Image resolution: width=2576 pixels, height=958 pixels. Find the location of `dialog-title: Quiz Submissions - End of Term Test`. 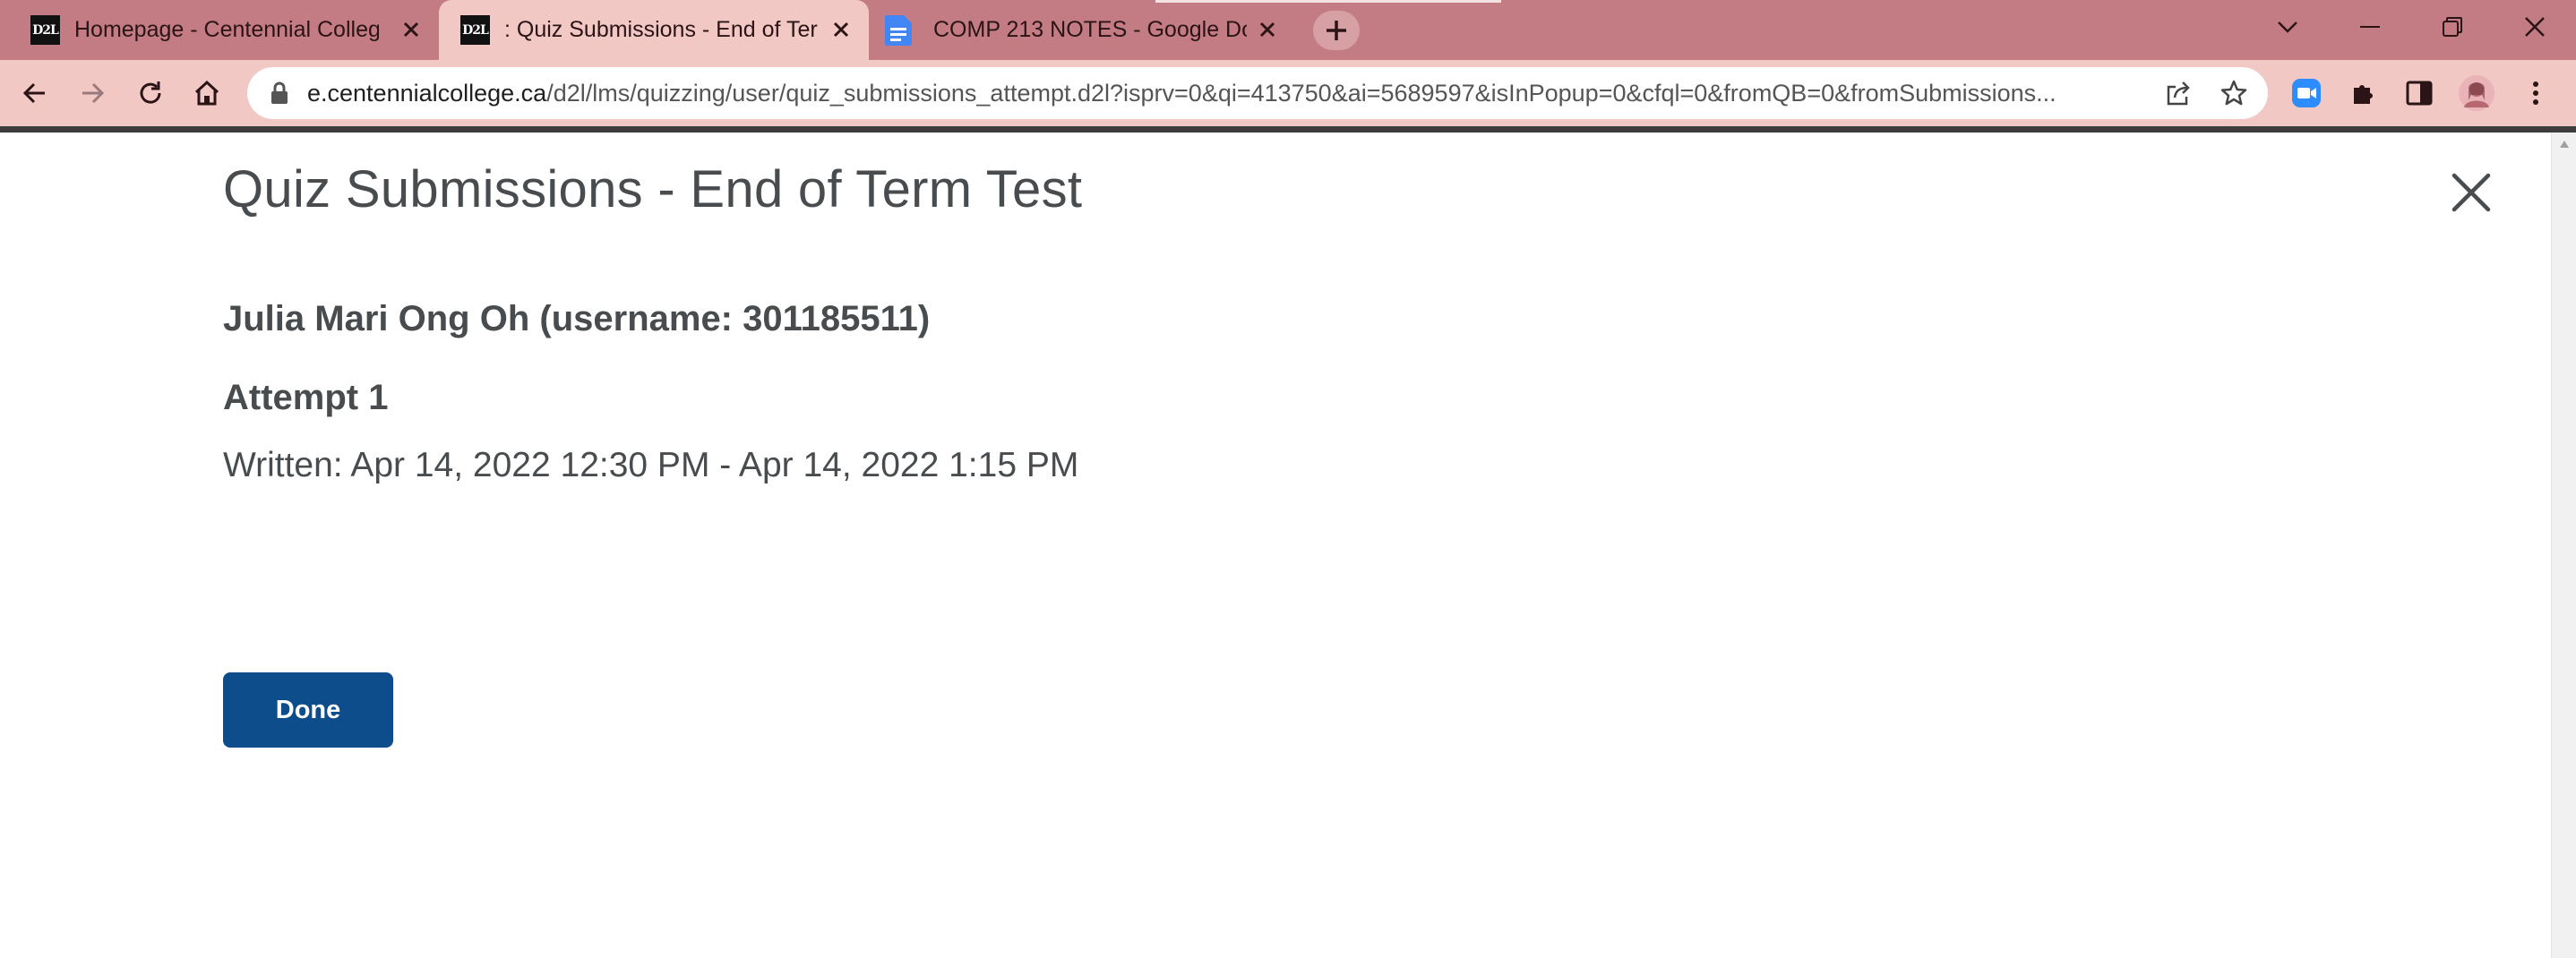

dialog-title: Quiz Submissions - End of Term Test is located at coordinates (653, 189).